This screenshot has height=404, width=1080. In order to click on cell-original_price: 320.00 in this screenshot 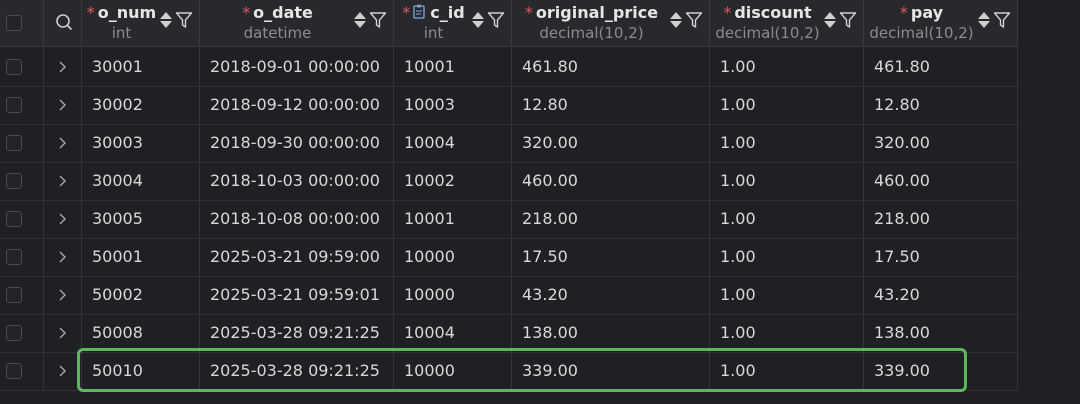, I will do `click(611, 143)`.